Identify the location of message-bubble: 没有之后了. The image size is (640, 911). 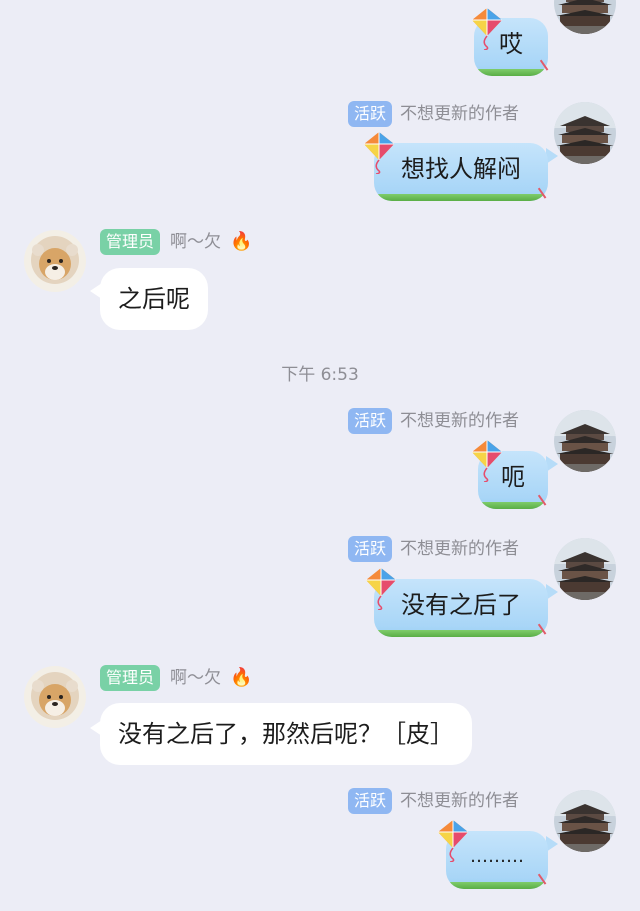
(461, 608).